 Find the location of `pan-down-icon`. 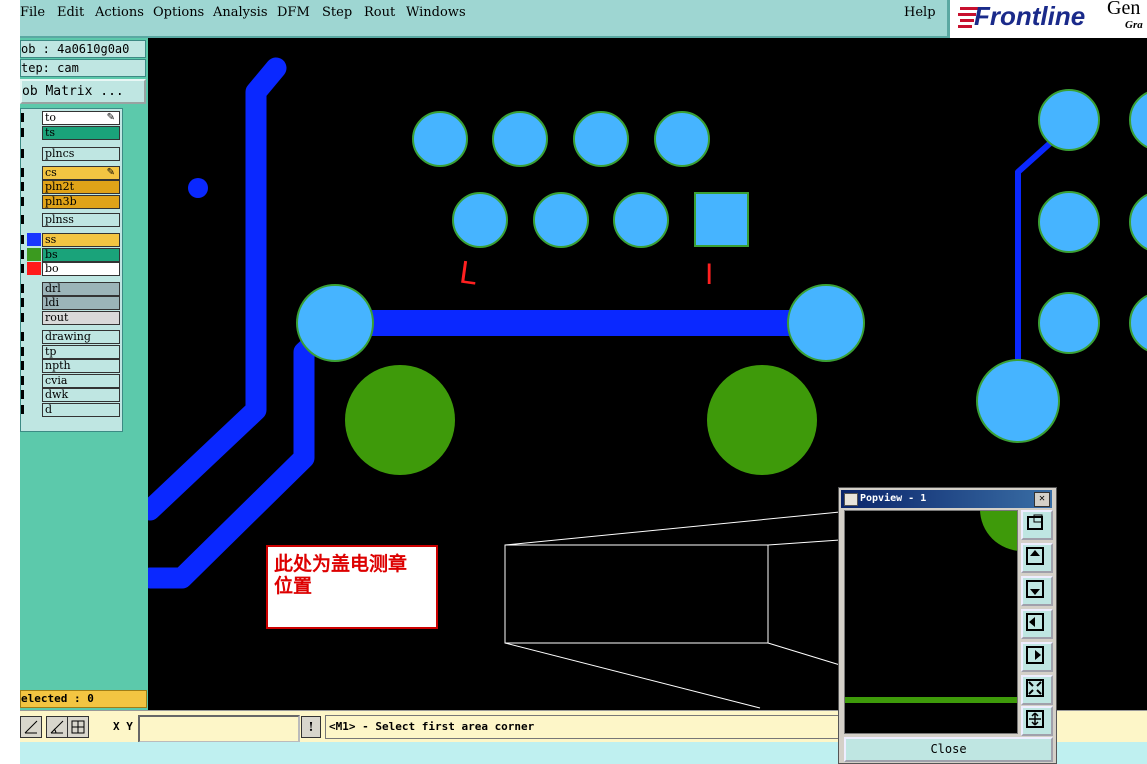

pan-down-icon is located at coordinates (1037, 591).